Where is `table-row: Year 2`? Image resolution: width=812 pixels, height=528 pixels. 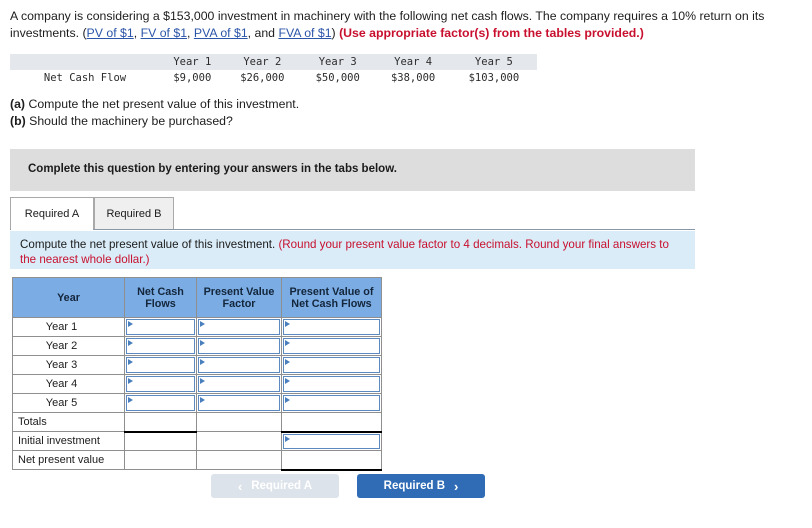 table-row: Year 2 is located at coordinates (197, 346).